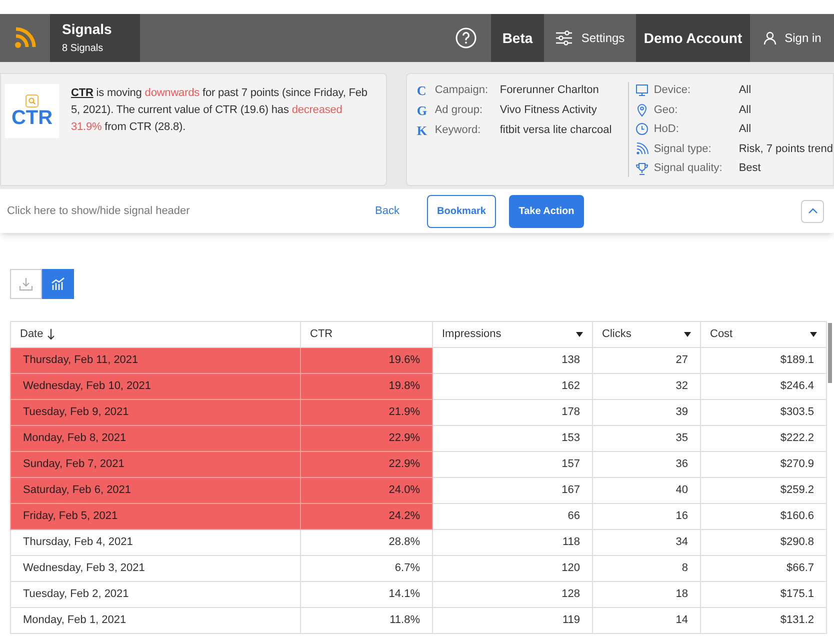  I want to click on location-pin-icon, so click(641, 109).